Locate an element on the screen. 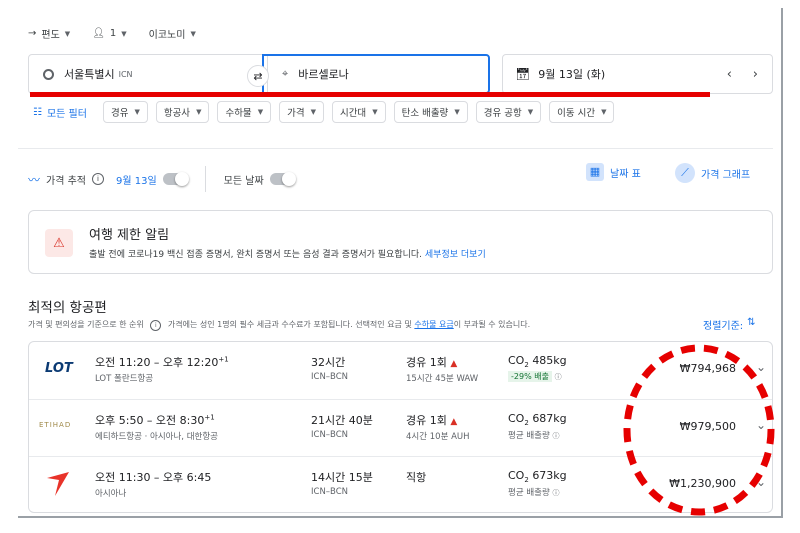 Image resolution: width=800 pixels, height=533 pixels. filter-chip-connecting-airports: 경유 공항 ▼ is located at coordinates (508, 112).